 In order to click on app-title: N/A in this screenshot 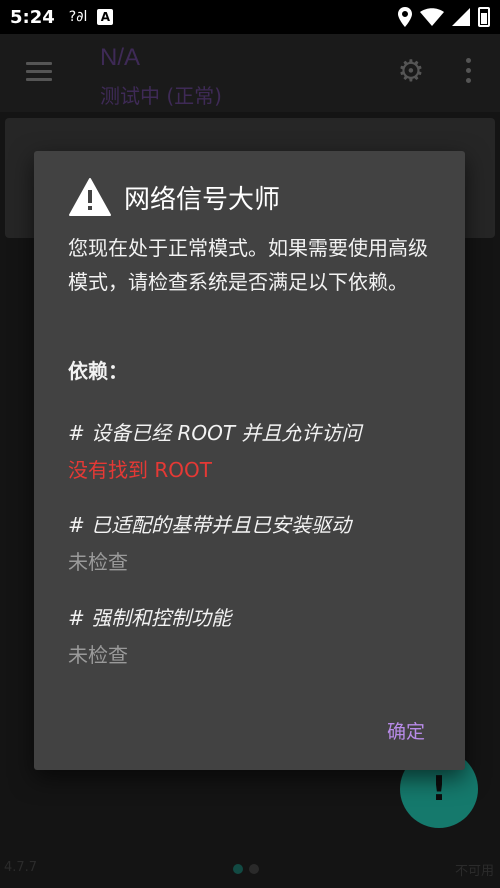, I will do `click(120, 57)`.